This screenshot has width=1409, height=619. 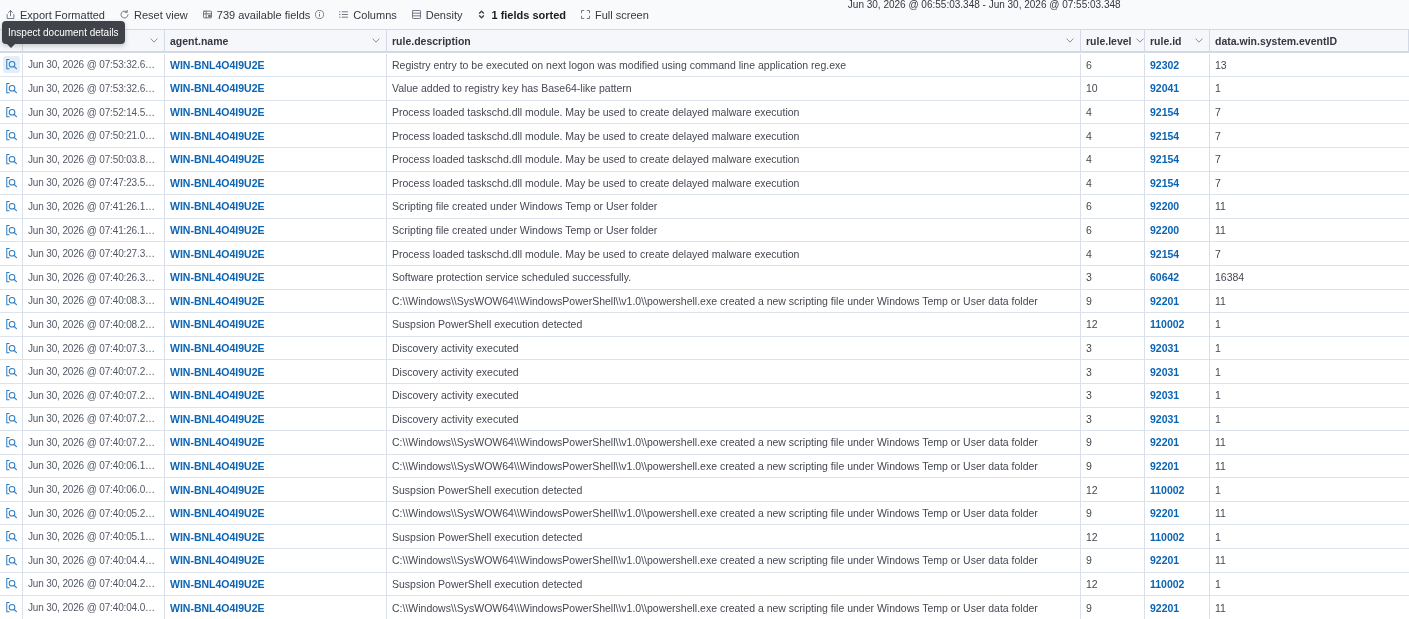 I want to click on rows-icon, so click(x=416, y=14).